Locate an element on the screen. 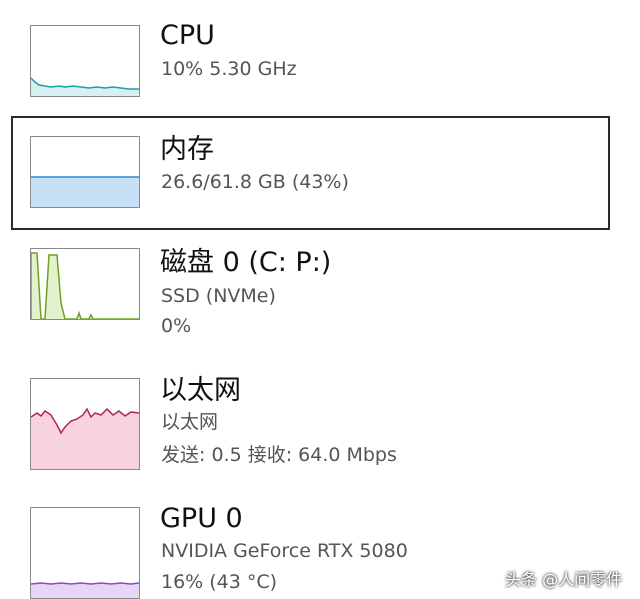 This screenshot has height=599, width=640. cpu-graph-thumbnail is located at coordinates (85, 61).